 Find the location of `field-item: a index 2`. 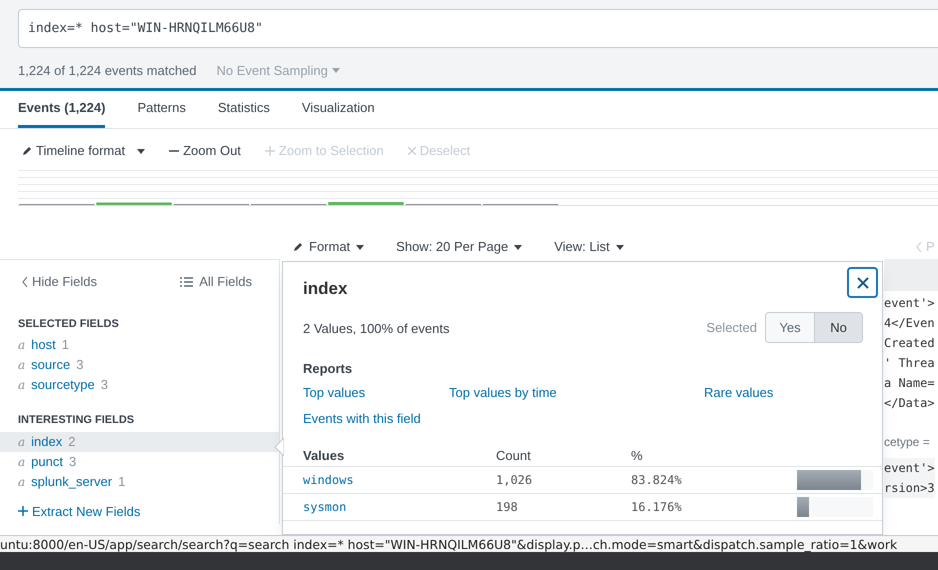

field-item: a index 2 is located at coordinates (139, 442).